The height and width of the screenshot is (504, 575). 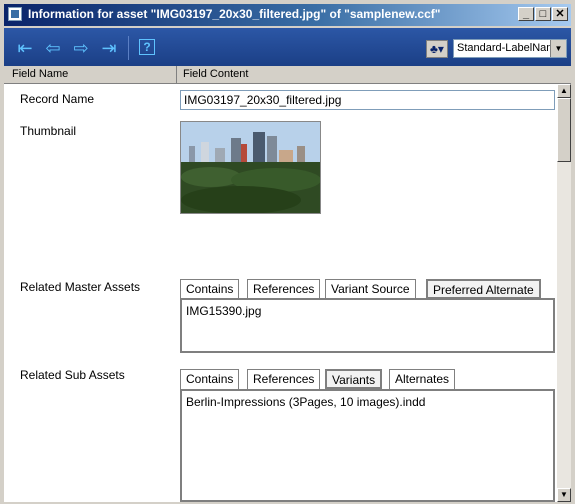 I want to click on tab-master-references: References, so click(x=284, y=289).